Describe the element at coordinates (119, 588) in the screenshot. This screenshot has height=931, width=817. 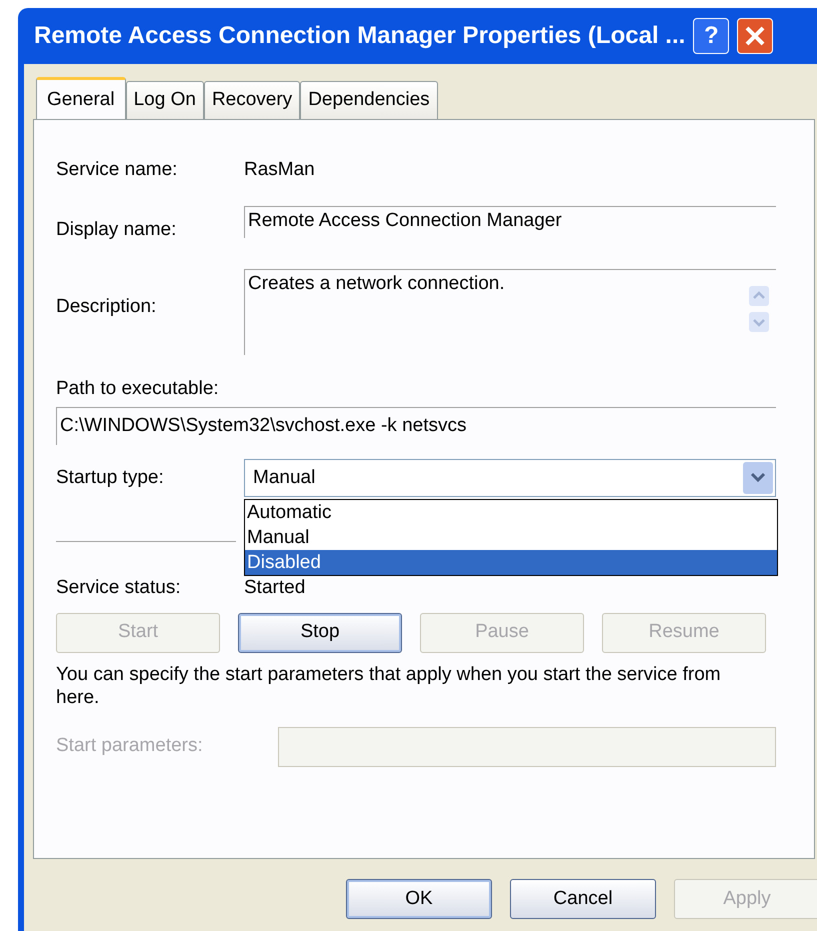
I see `field-label: Service status:` at that location.